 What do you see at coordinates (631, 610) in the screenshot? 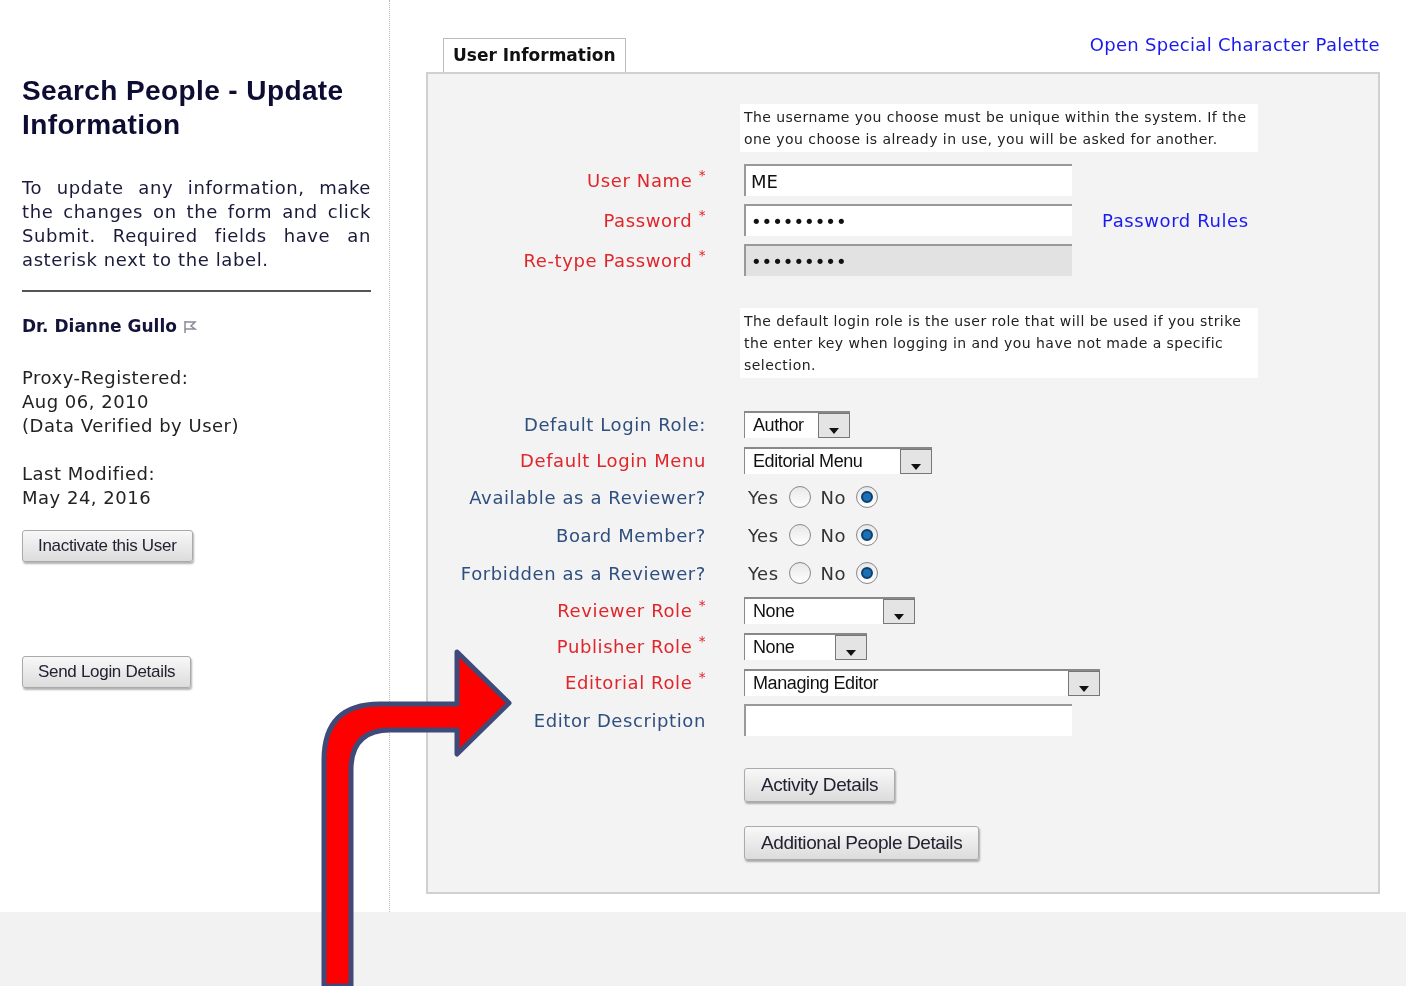
I see `field-label: Reviewer Role $^{*}$` at bounding box center [631, 610].